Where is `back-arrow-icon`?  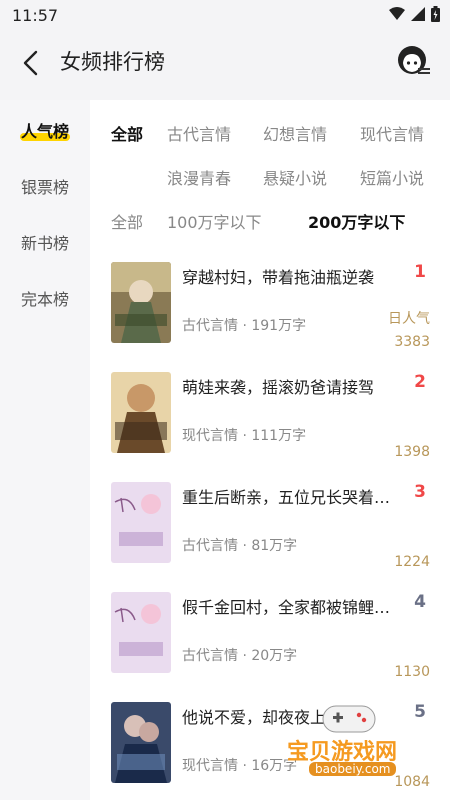
back-arrow-icon is located at coordinates (30, 63).